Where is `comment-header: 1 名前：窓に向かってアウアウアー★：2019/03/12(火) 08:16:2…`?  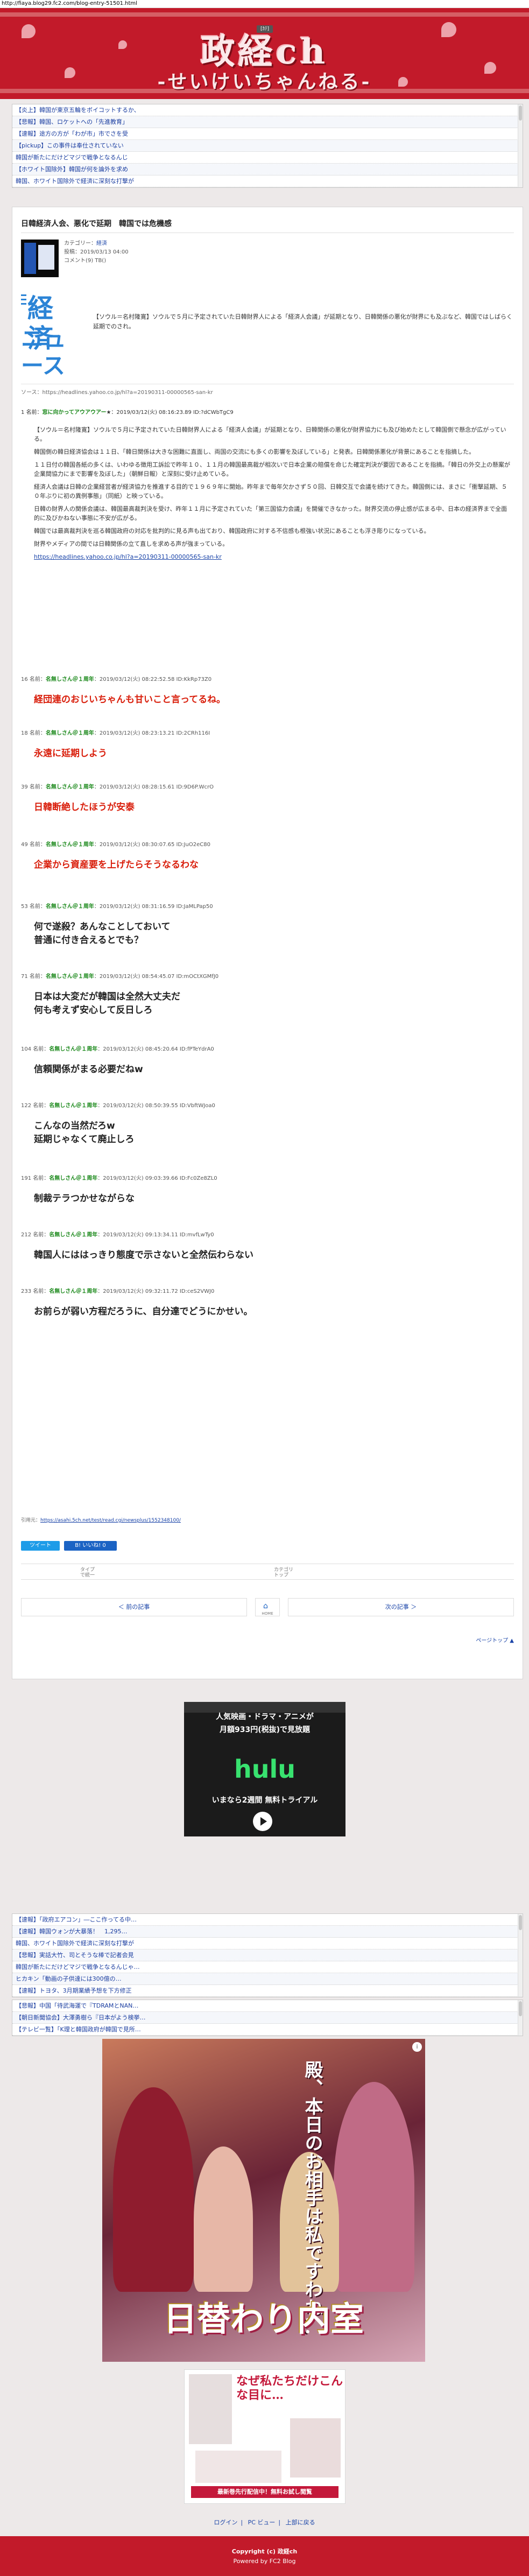 comment-header: 1 名前：窓に向かってアウアウアー★：2019/03/12(火) 08:16:2… is located at coordinates (127, 413).